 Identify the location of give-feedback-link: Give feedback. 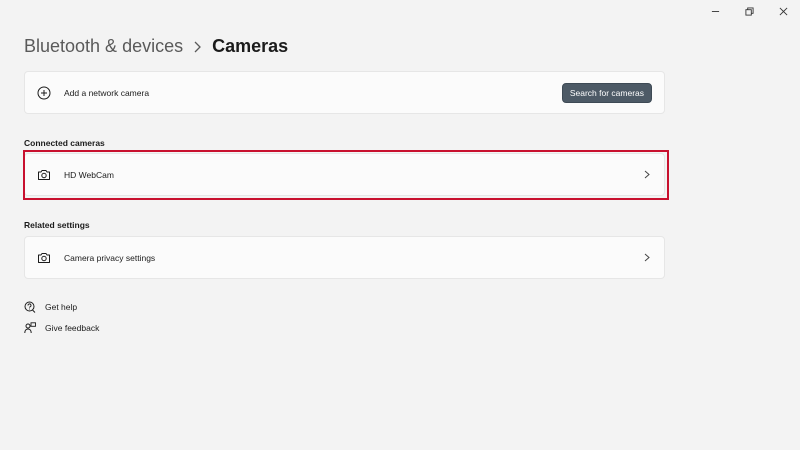
(61, 328).